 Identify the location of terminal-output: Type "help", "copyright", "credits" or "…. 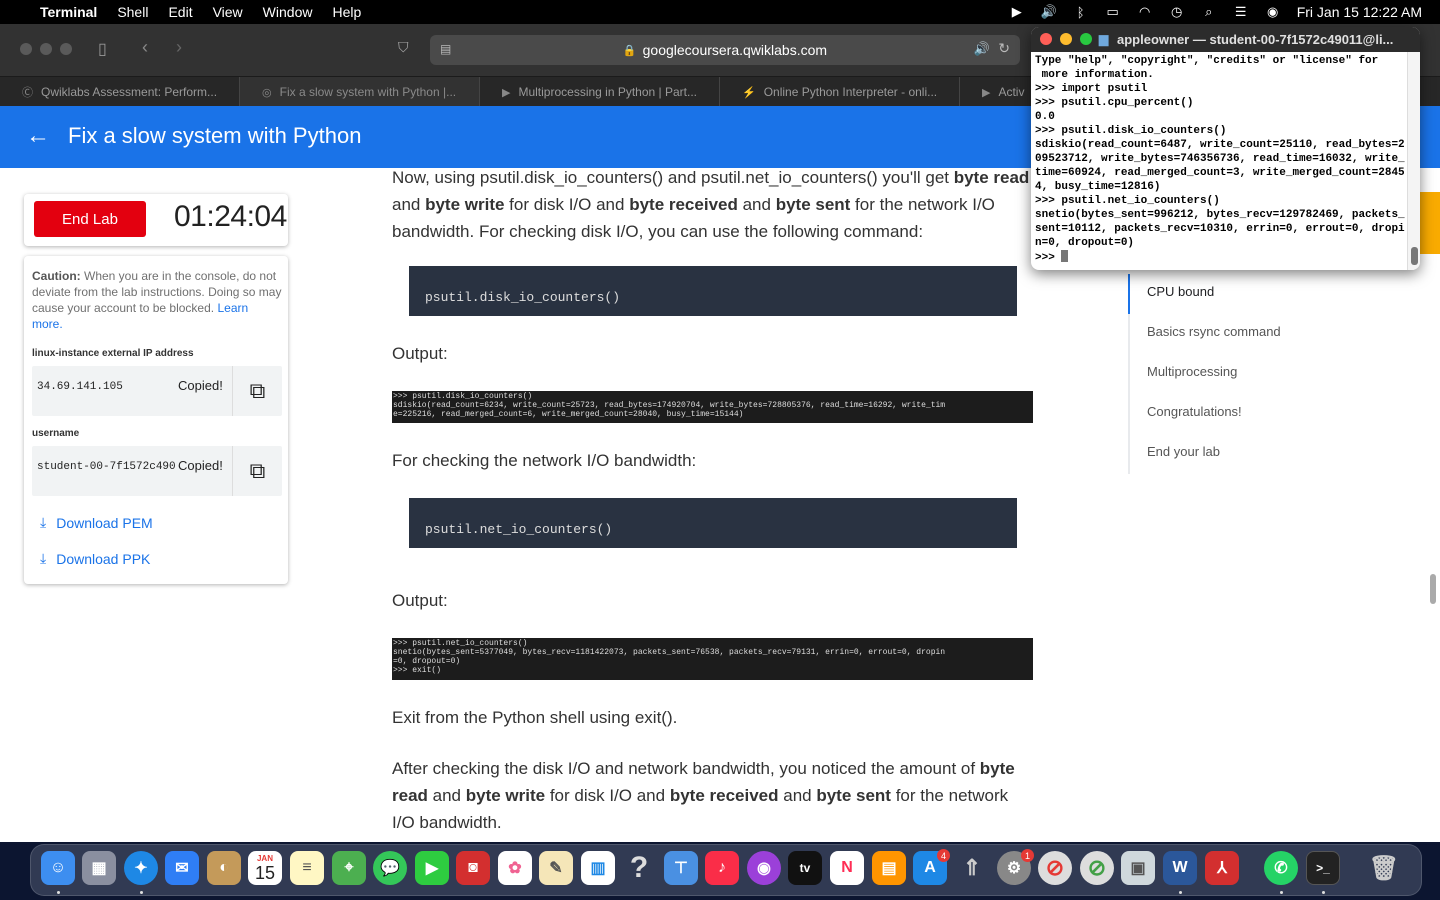
(1221, 162).